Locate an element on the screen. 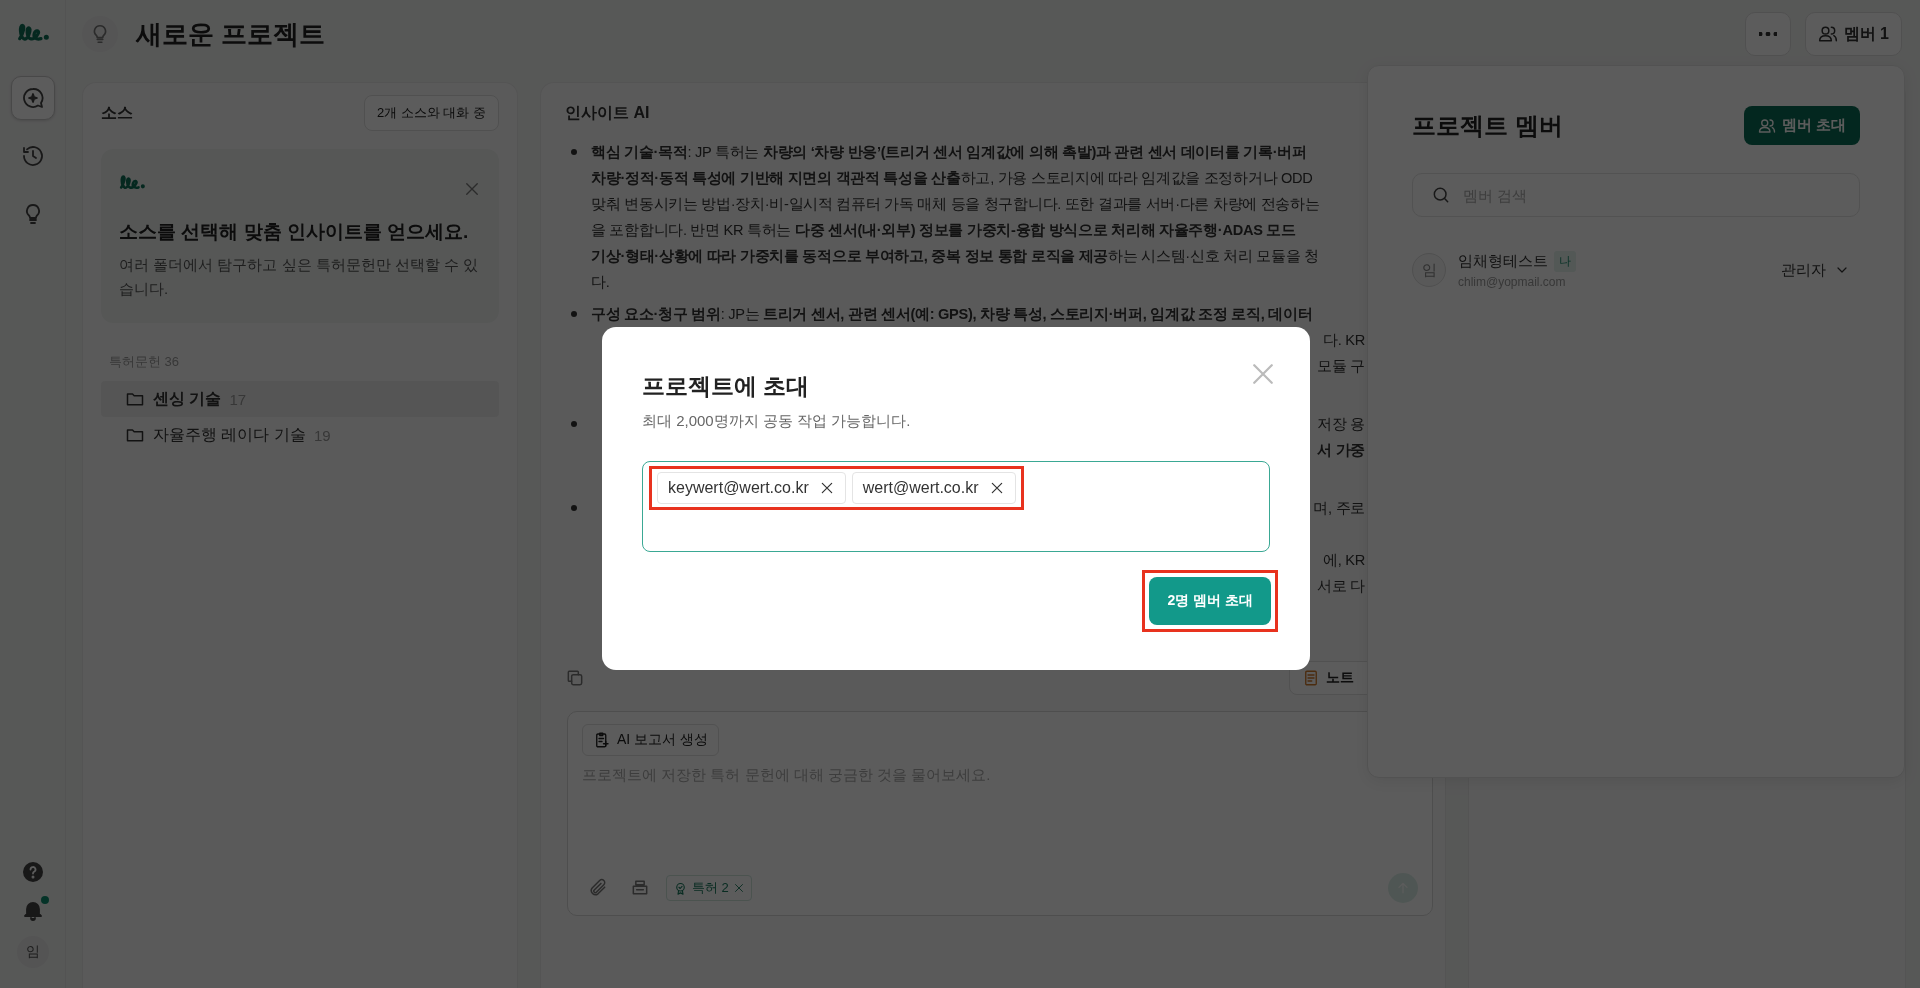 This screenshot has width=1920, height=988. close-button is located at coordinates (472, 189).